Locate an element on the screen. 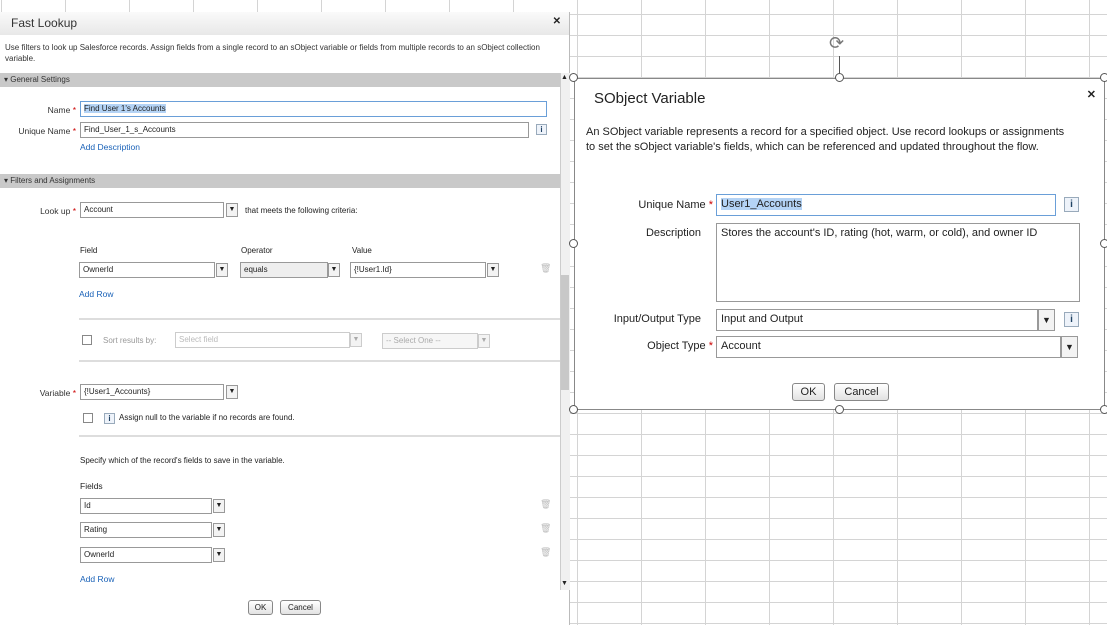 Image resolution: width=1107 pixels, height=625 pixels. field-select: Rating is located at coordinates (146, 530).